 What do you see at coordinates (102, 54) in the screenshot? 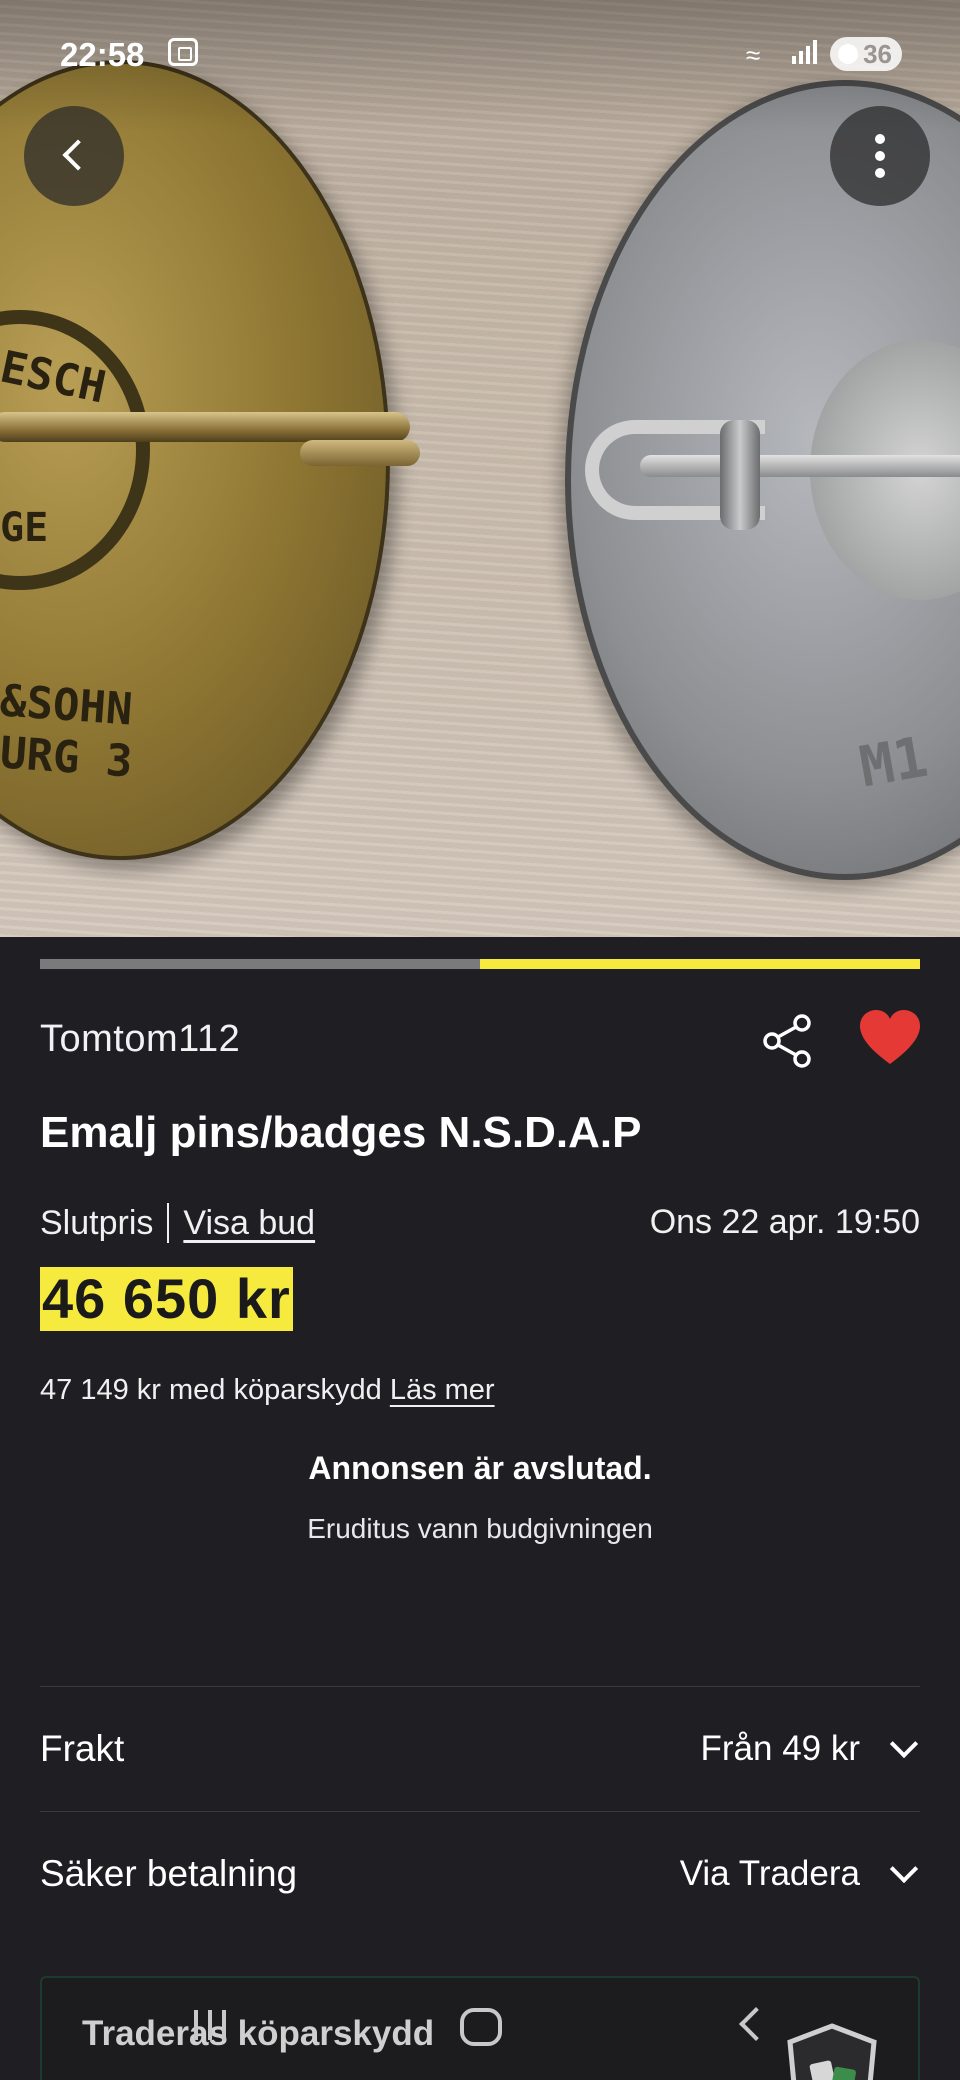
I see `status-time: 22:58` at bounding box center [102, 54].